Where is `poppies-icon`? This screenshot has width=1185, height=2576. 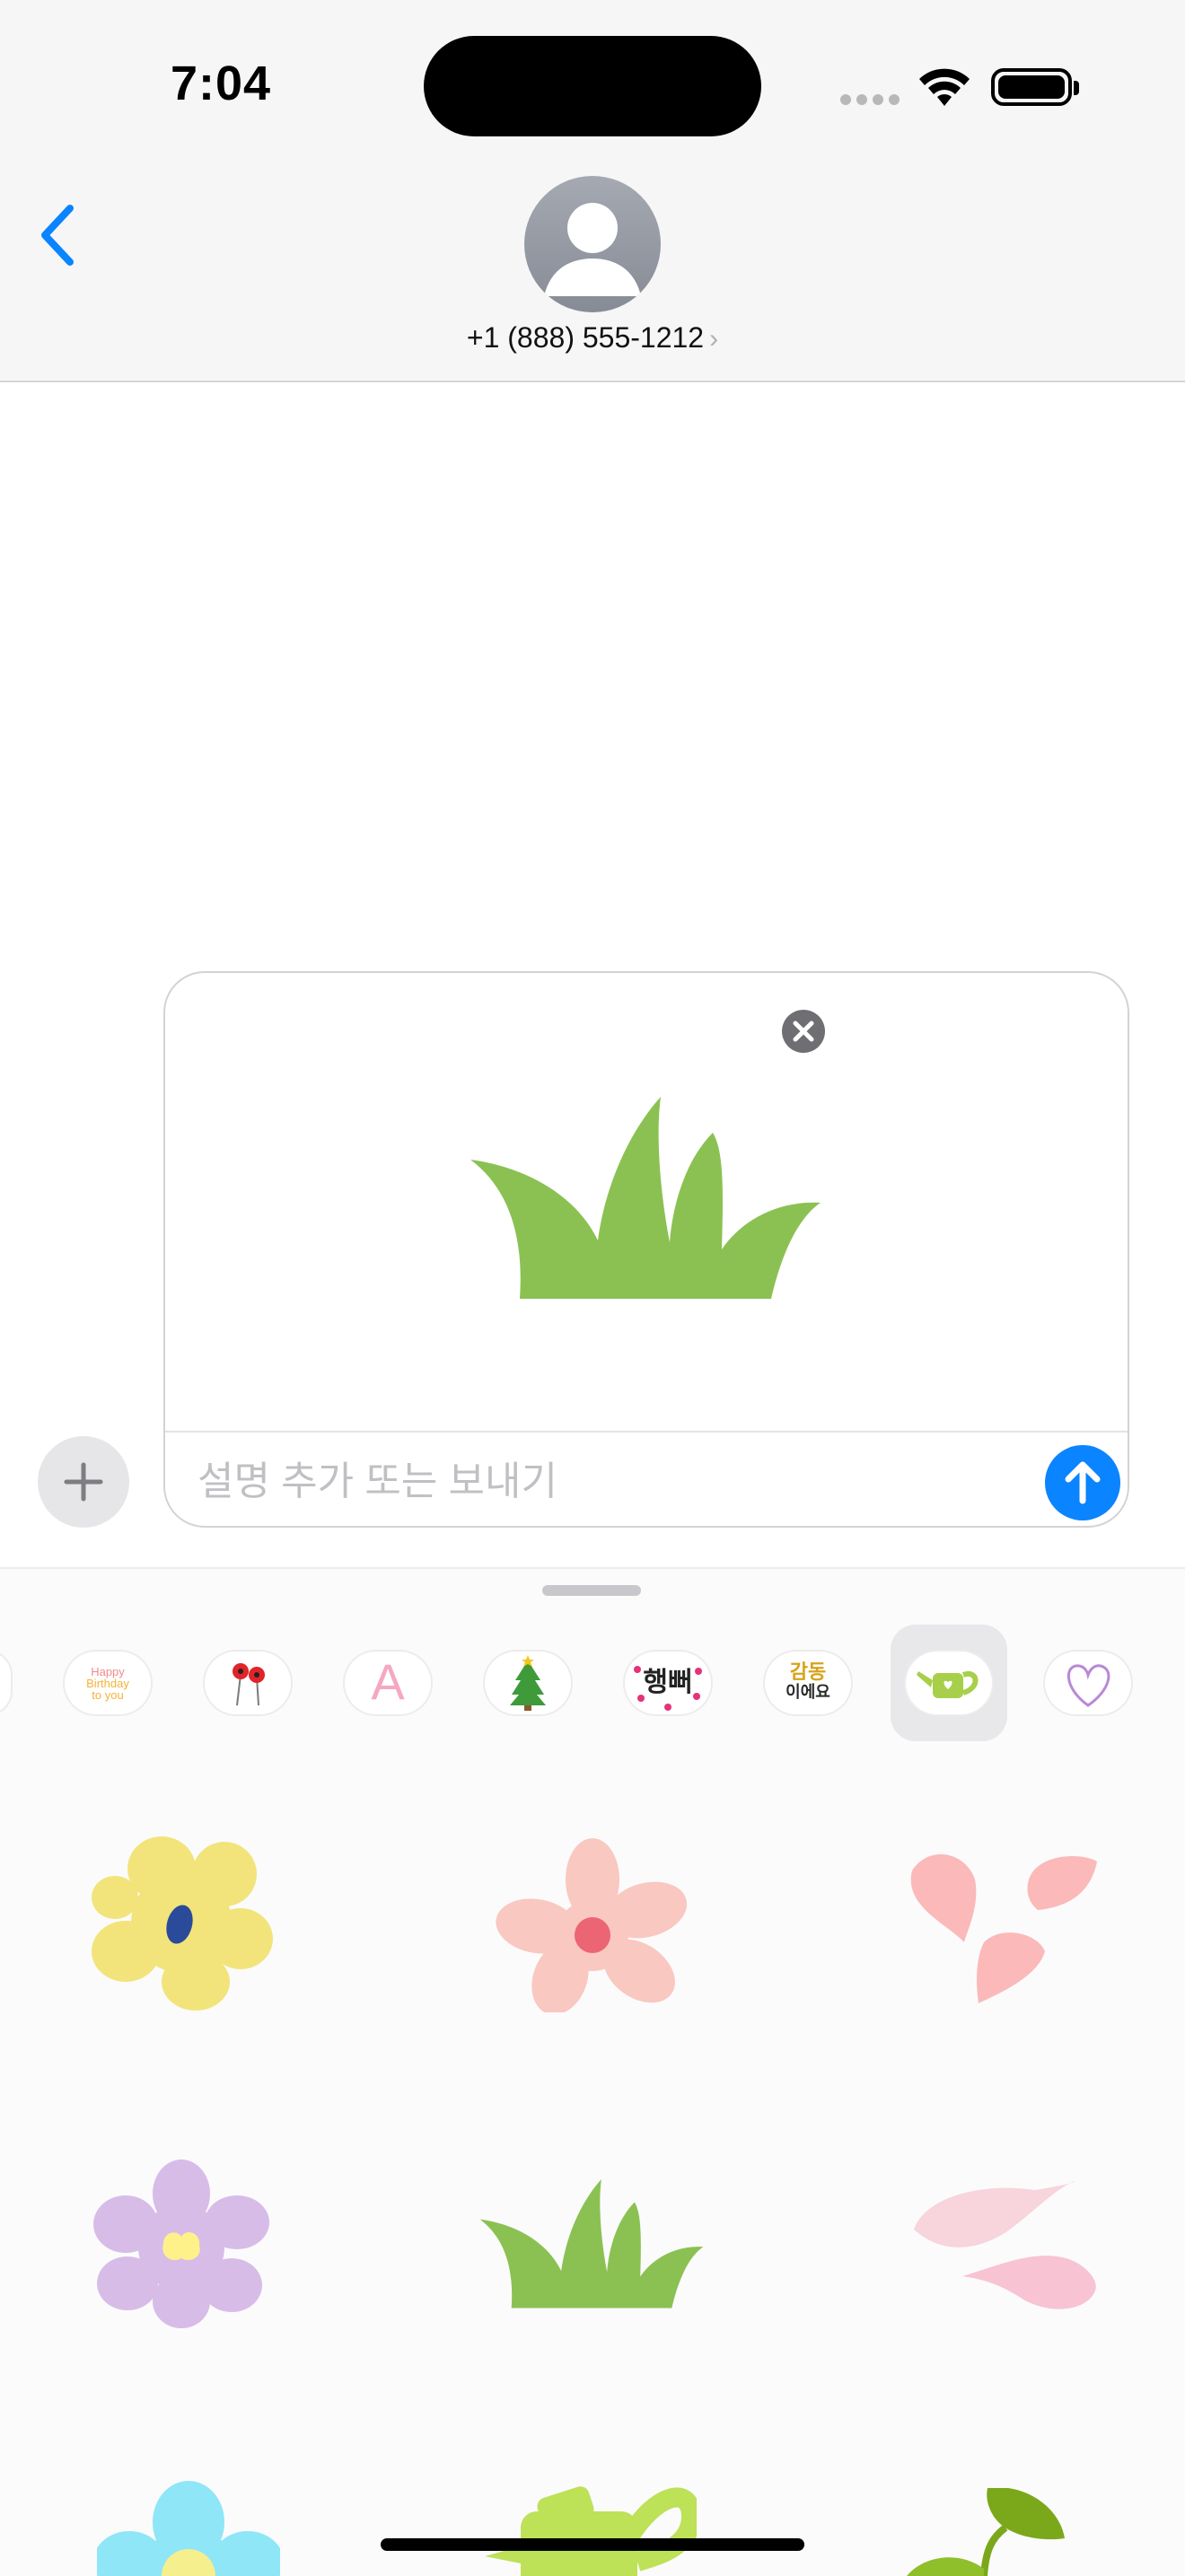
poppies-icon is located at coordinates (249, 1684).